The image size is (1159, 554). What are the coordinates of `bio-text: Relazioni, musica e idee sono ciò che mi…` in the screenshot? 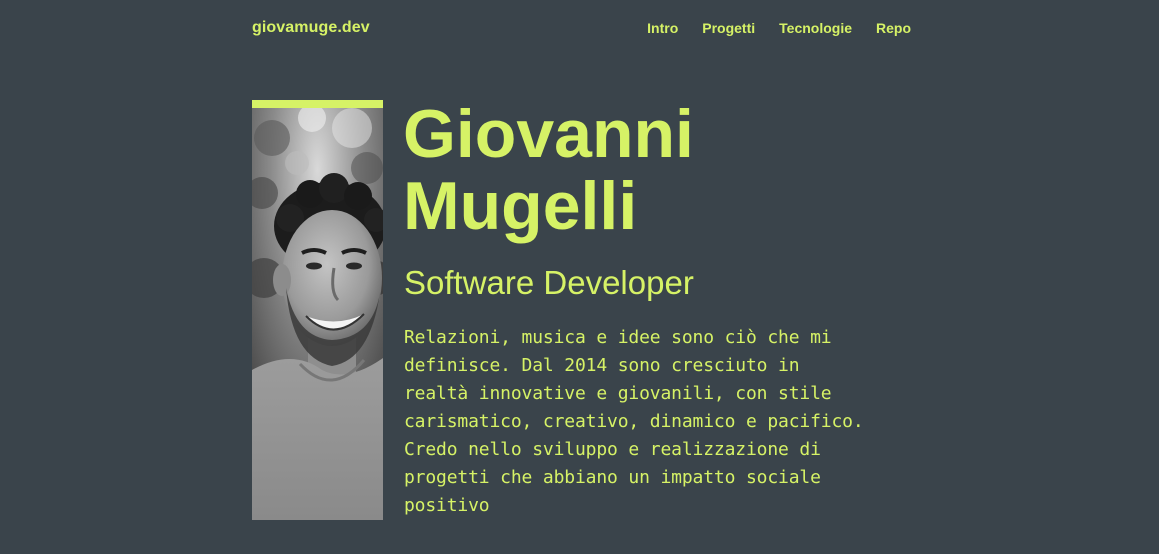 It's located at (634, 421).